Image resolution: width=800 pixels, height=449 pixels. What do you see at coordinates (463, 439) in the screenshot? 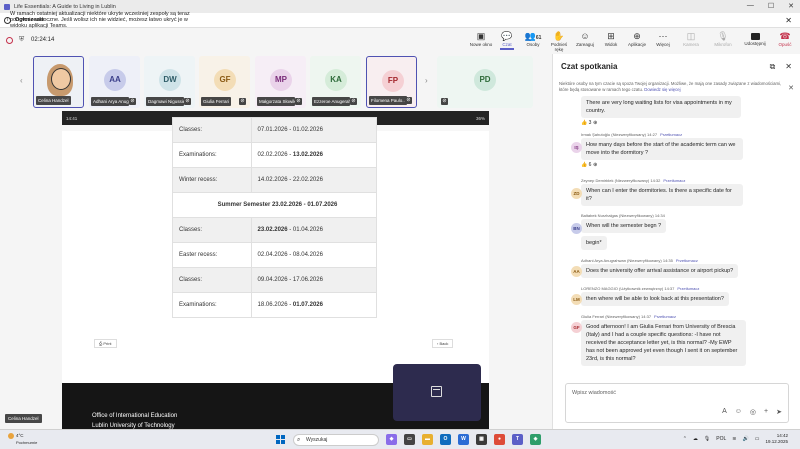
I see `word-icon: W` at bounding box center [463, 439].